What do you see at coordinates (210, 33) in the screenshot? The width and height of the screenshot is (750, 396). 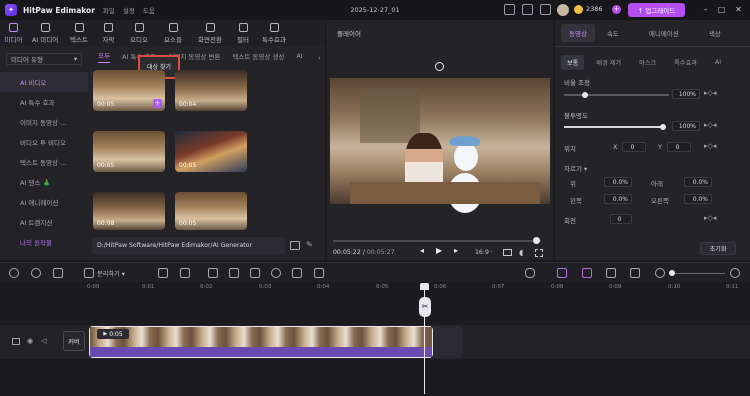 I see `tab-transitions: 화면전환` at bounding box center [210, 33].